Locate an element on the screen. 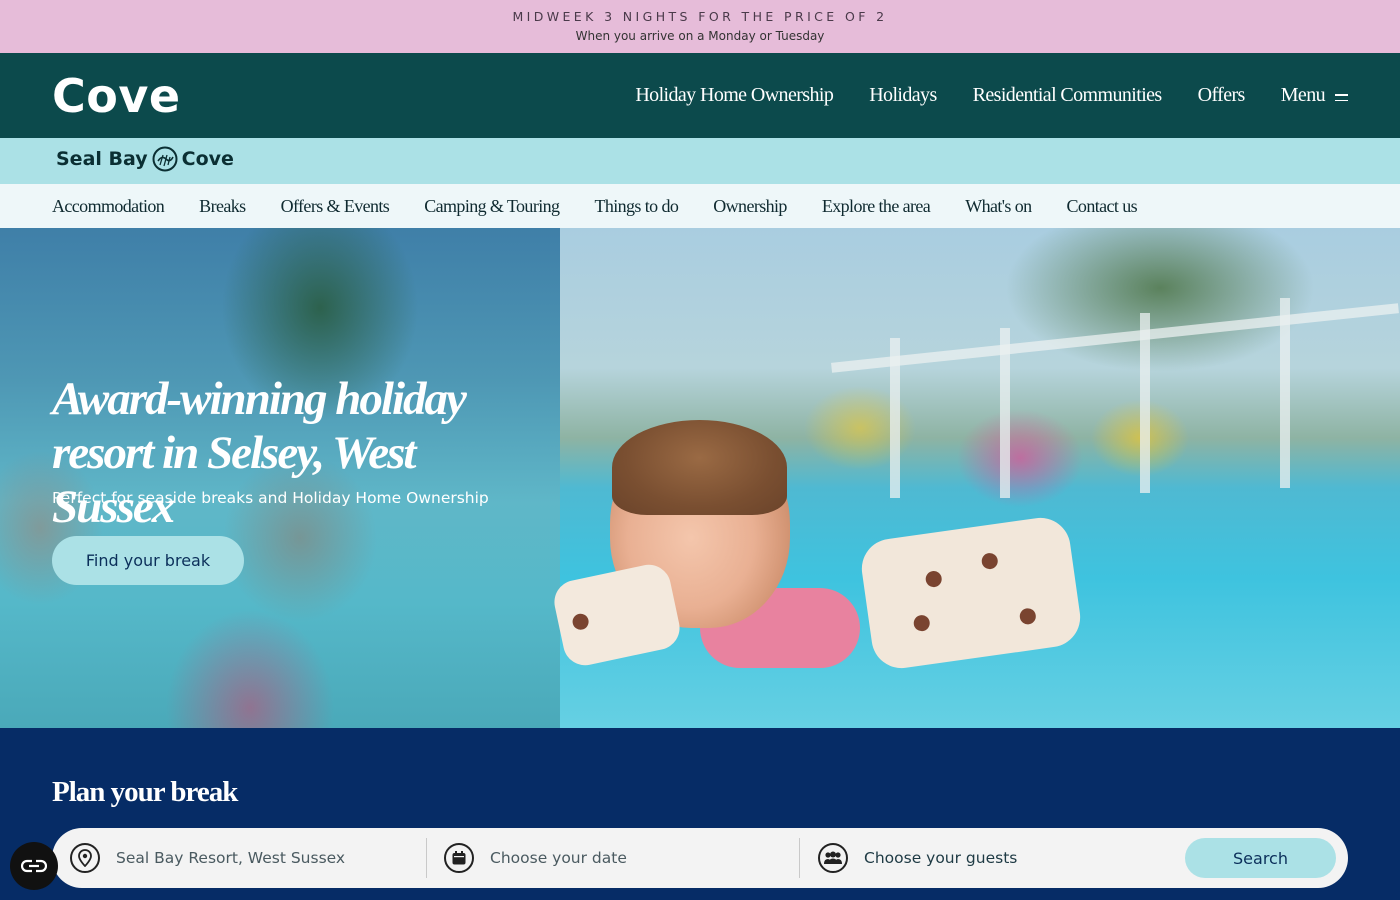  date-placeholder: Choose your date is located at coordinates (558, 858).